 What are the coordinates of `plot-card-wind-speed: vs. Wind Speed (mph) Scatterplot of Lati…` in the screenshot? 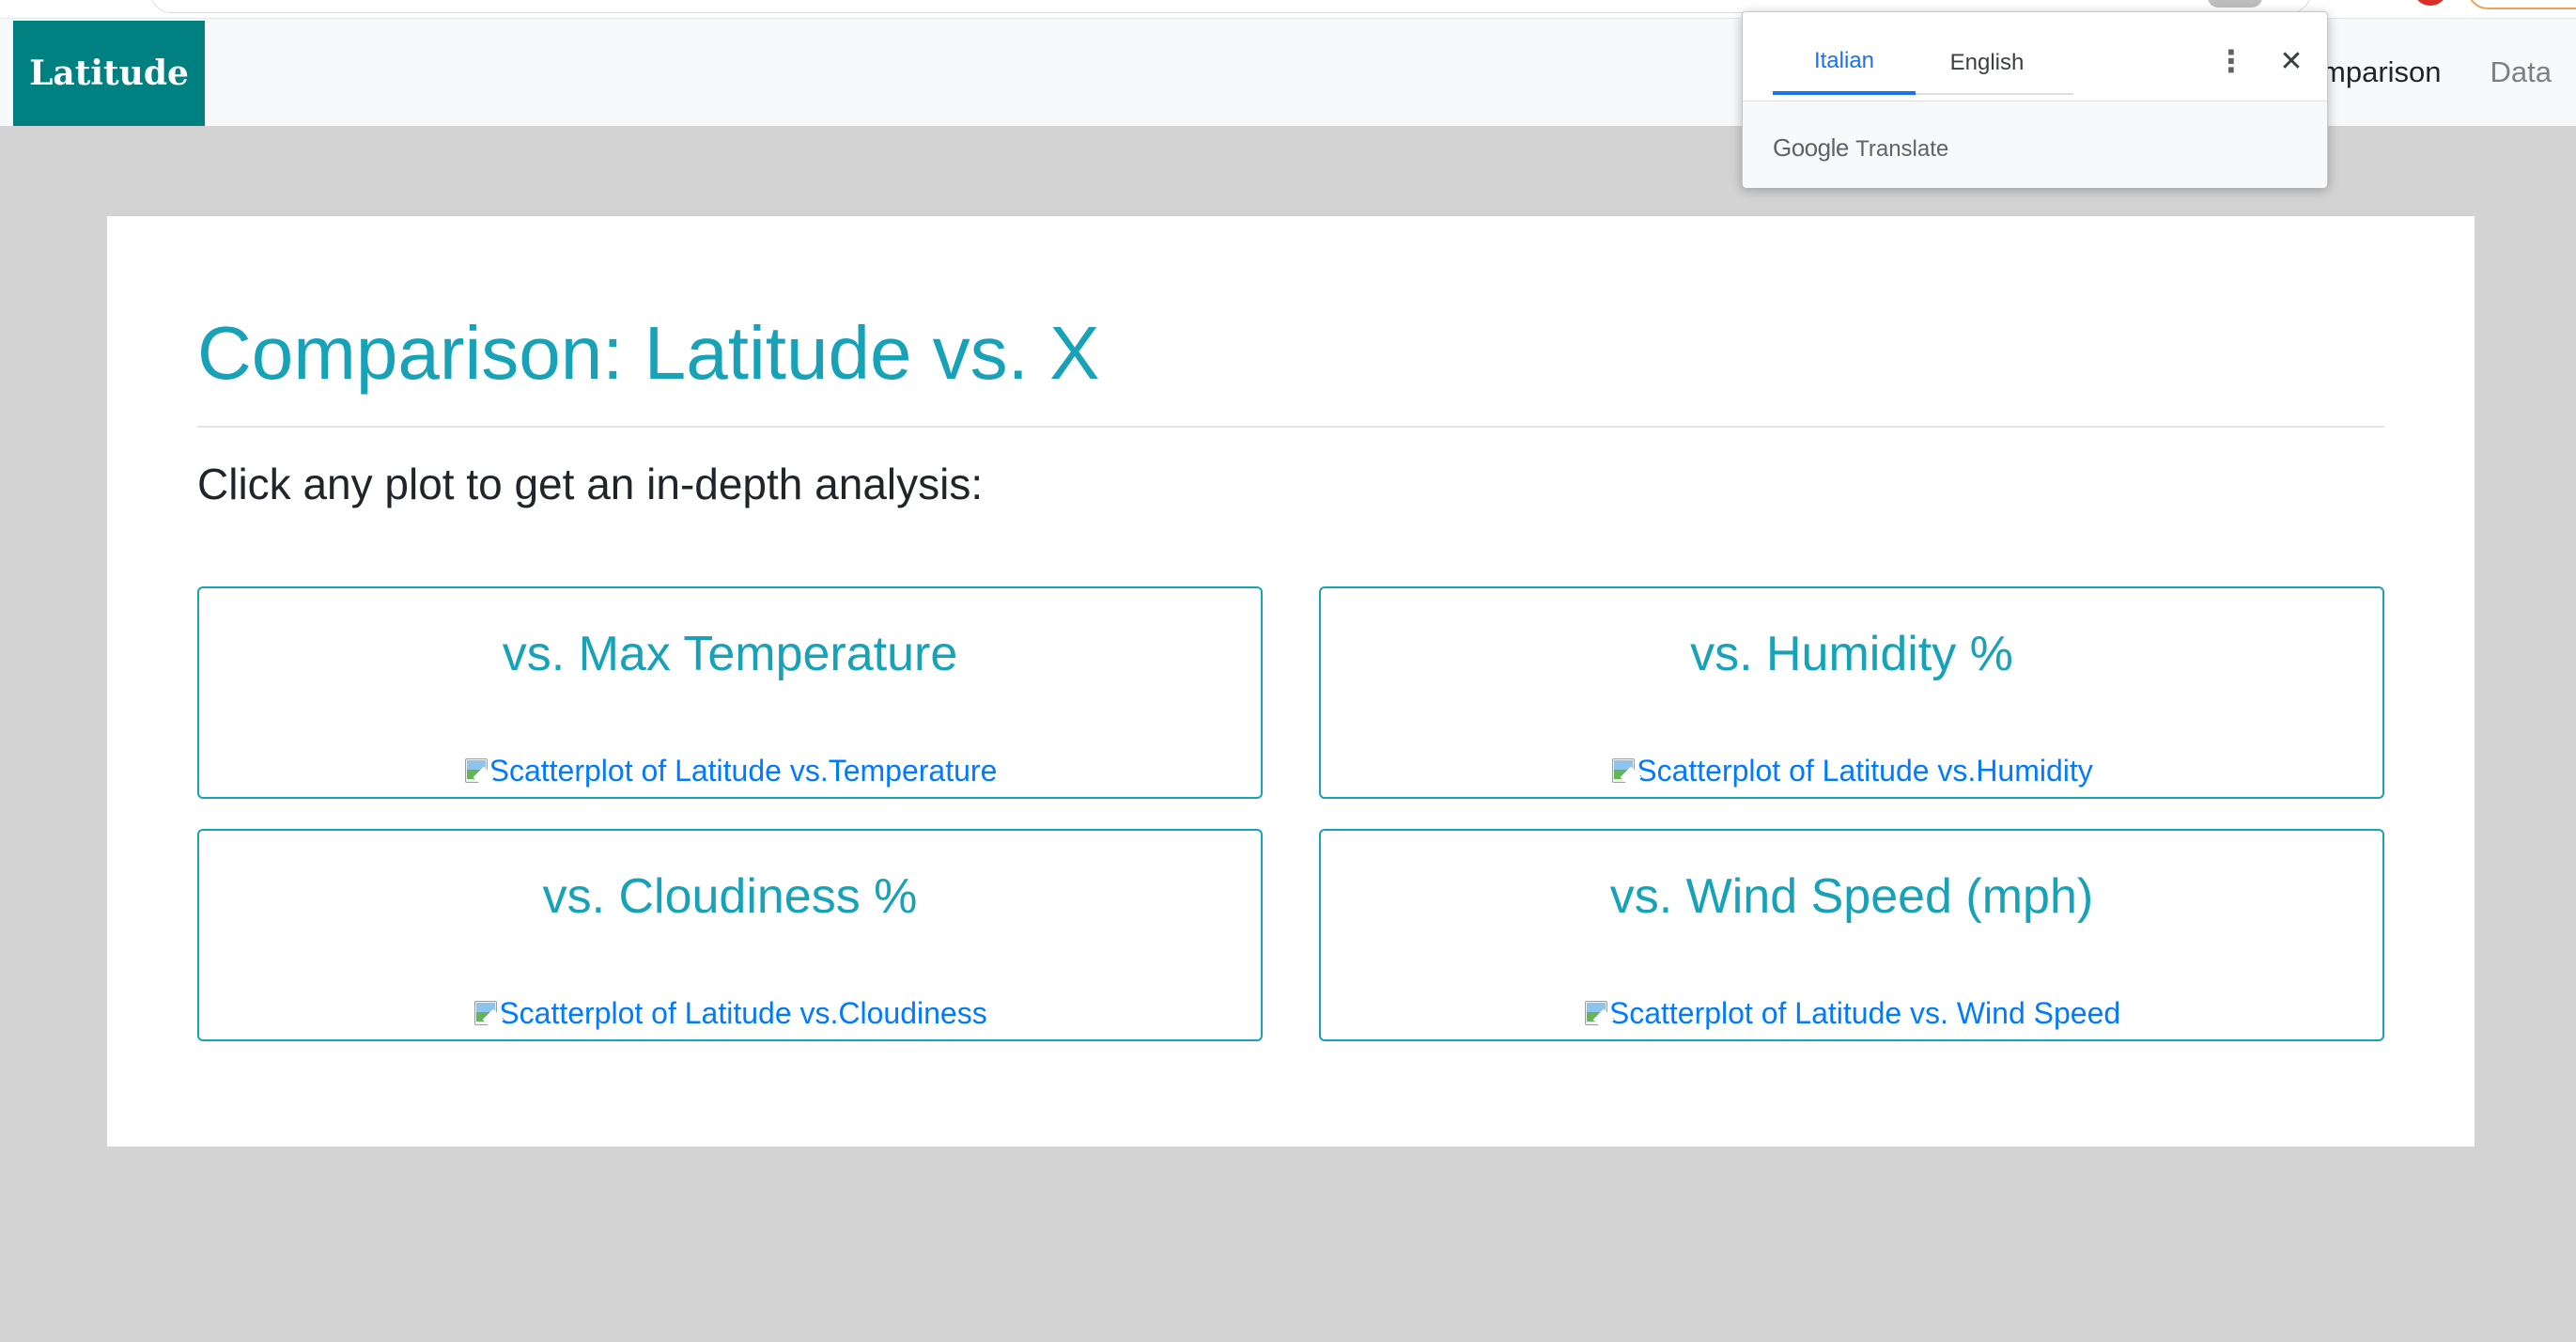 It's located at (1852, 935).